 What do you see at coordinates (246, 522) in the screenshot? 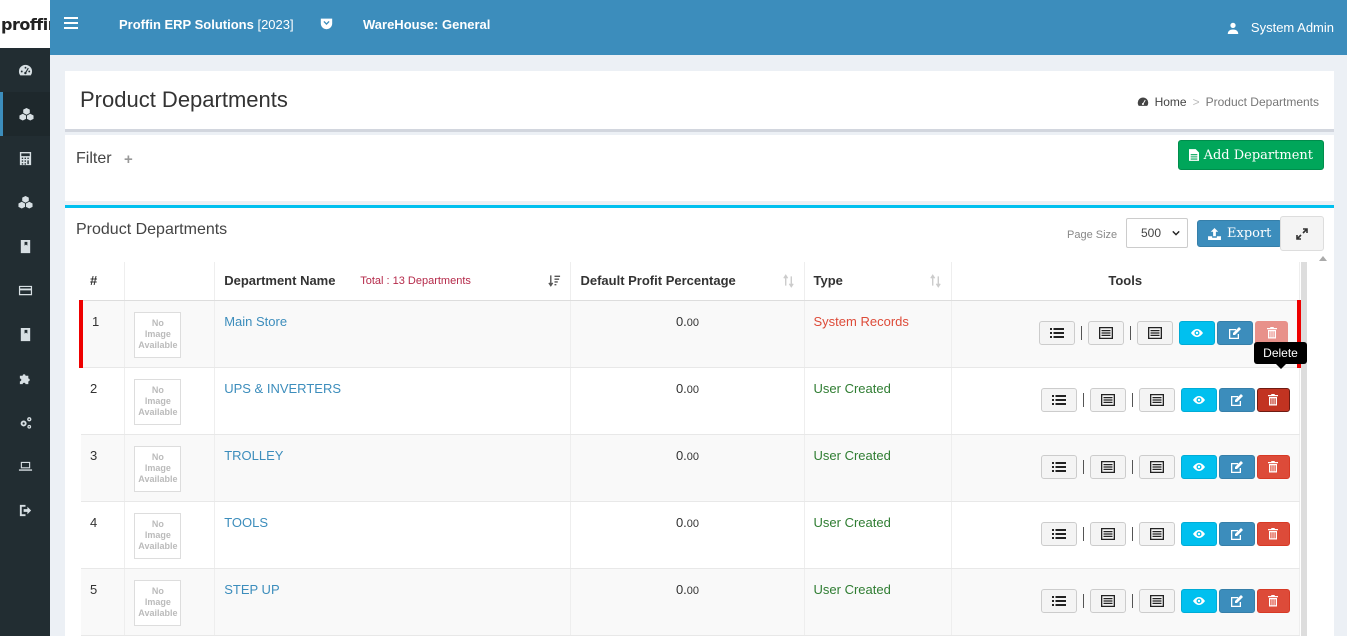
I see `department-link: TOOLS` at bounding box center [246, 522].